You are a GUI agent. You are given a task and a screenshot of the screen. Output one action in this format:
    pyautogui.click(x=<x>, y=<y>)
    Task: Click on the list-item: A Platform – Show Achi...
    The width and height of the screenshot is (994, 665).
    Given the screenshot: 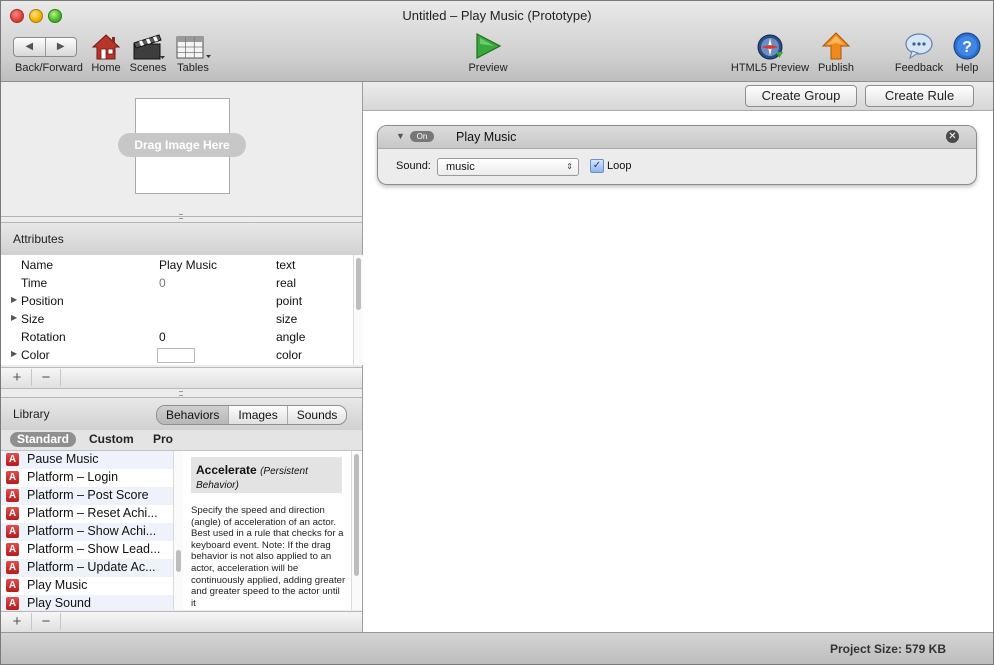 What is the action you would take?
    pyautogui.click(x=87, y=532)
    